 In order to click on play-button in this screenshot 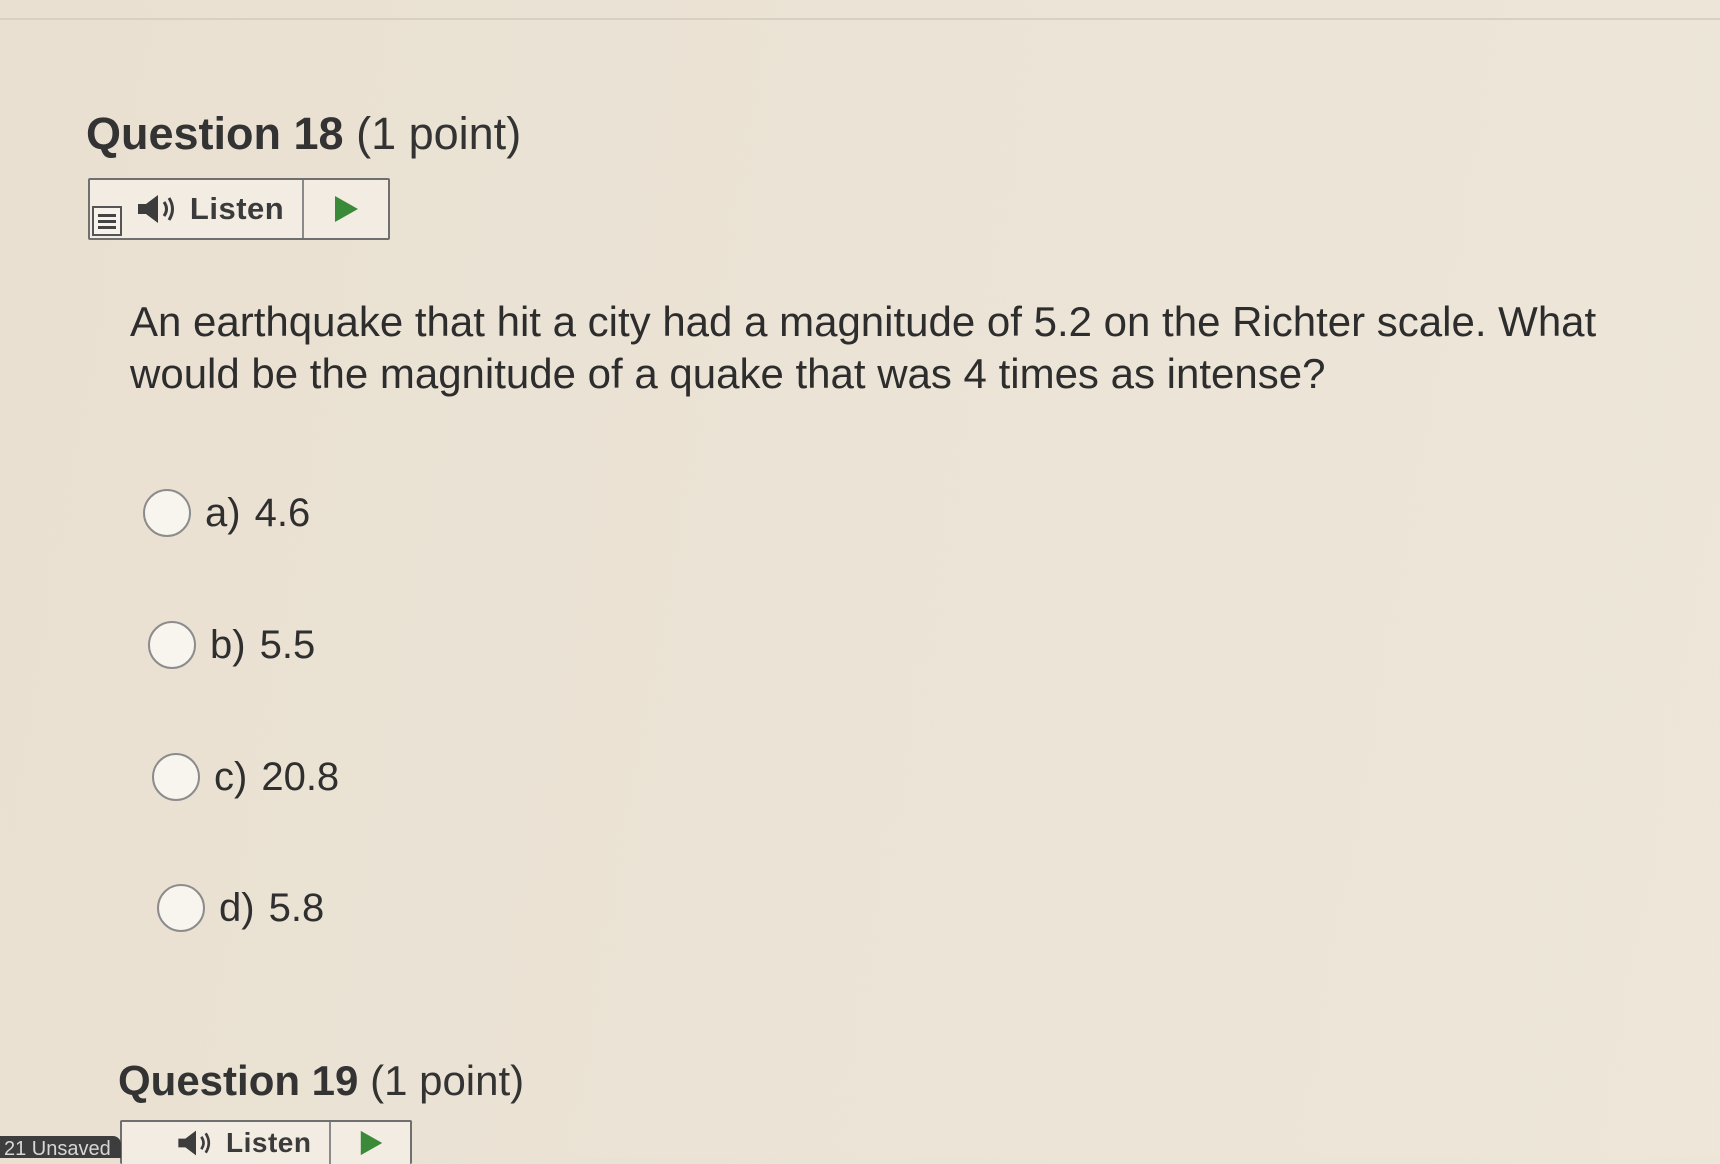, I will do `click(346, 209)`.